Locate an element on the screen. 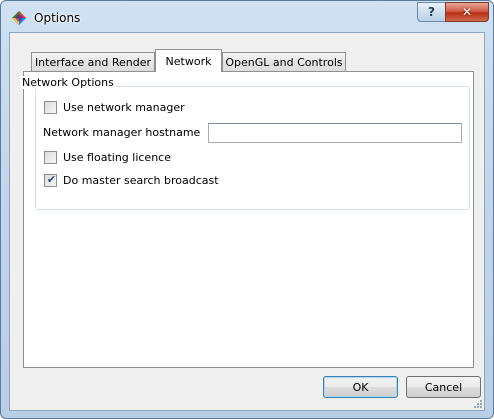 The image size is (494, 419). cancel-button-label: Cancel is located at coordinates (443, 387).